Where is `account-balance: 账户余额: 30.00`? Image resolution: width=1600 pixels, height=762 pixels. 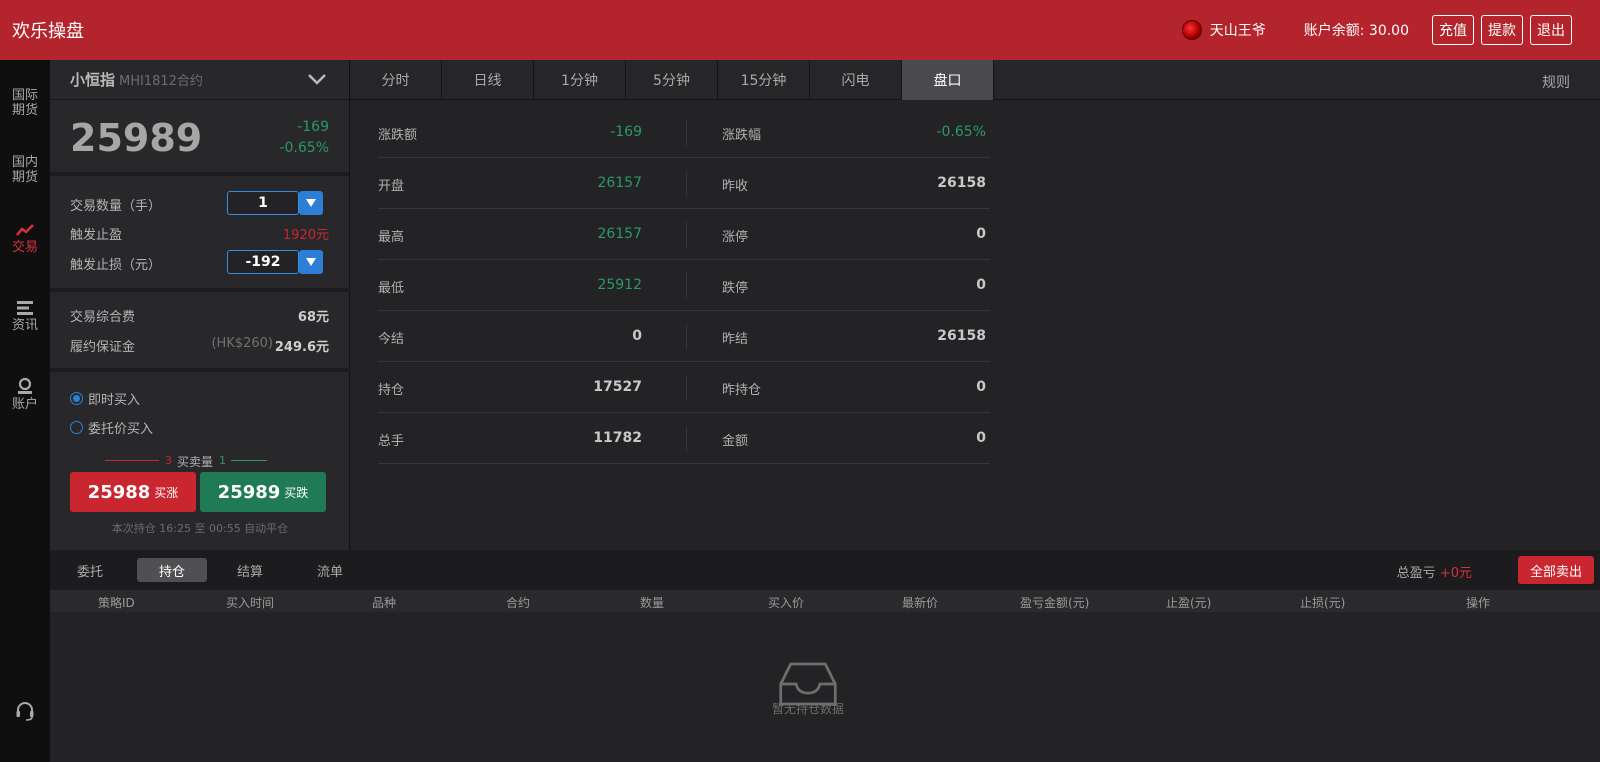 account-balance: 账户余额: 30.00 is located at coordinates (1356, 31).